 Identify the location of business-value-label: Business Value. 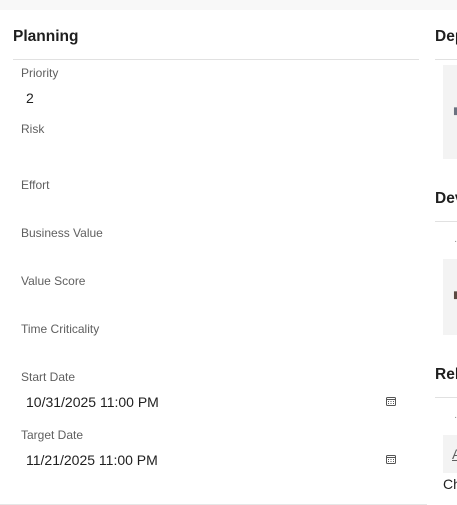
(62, 233).